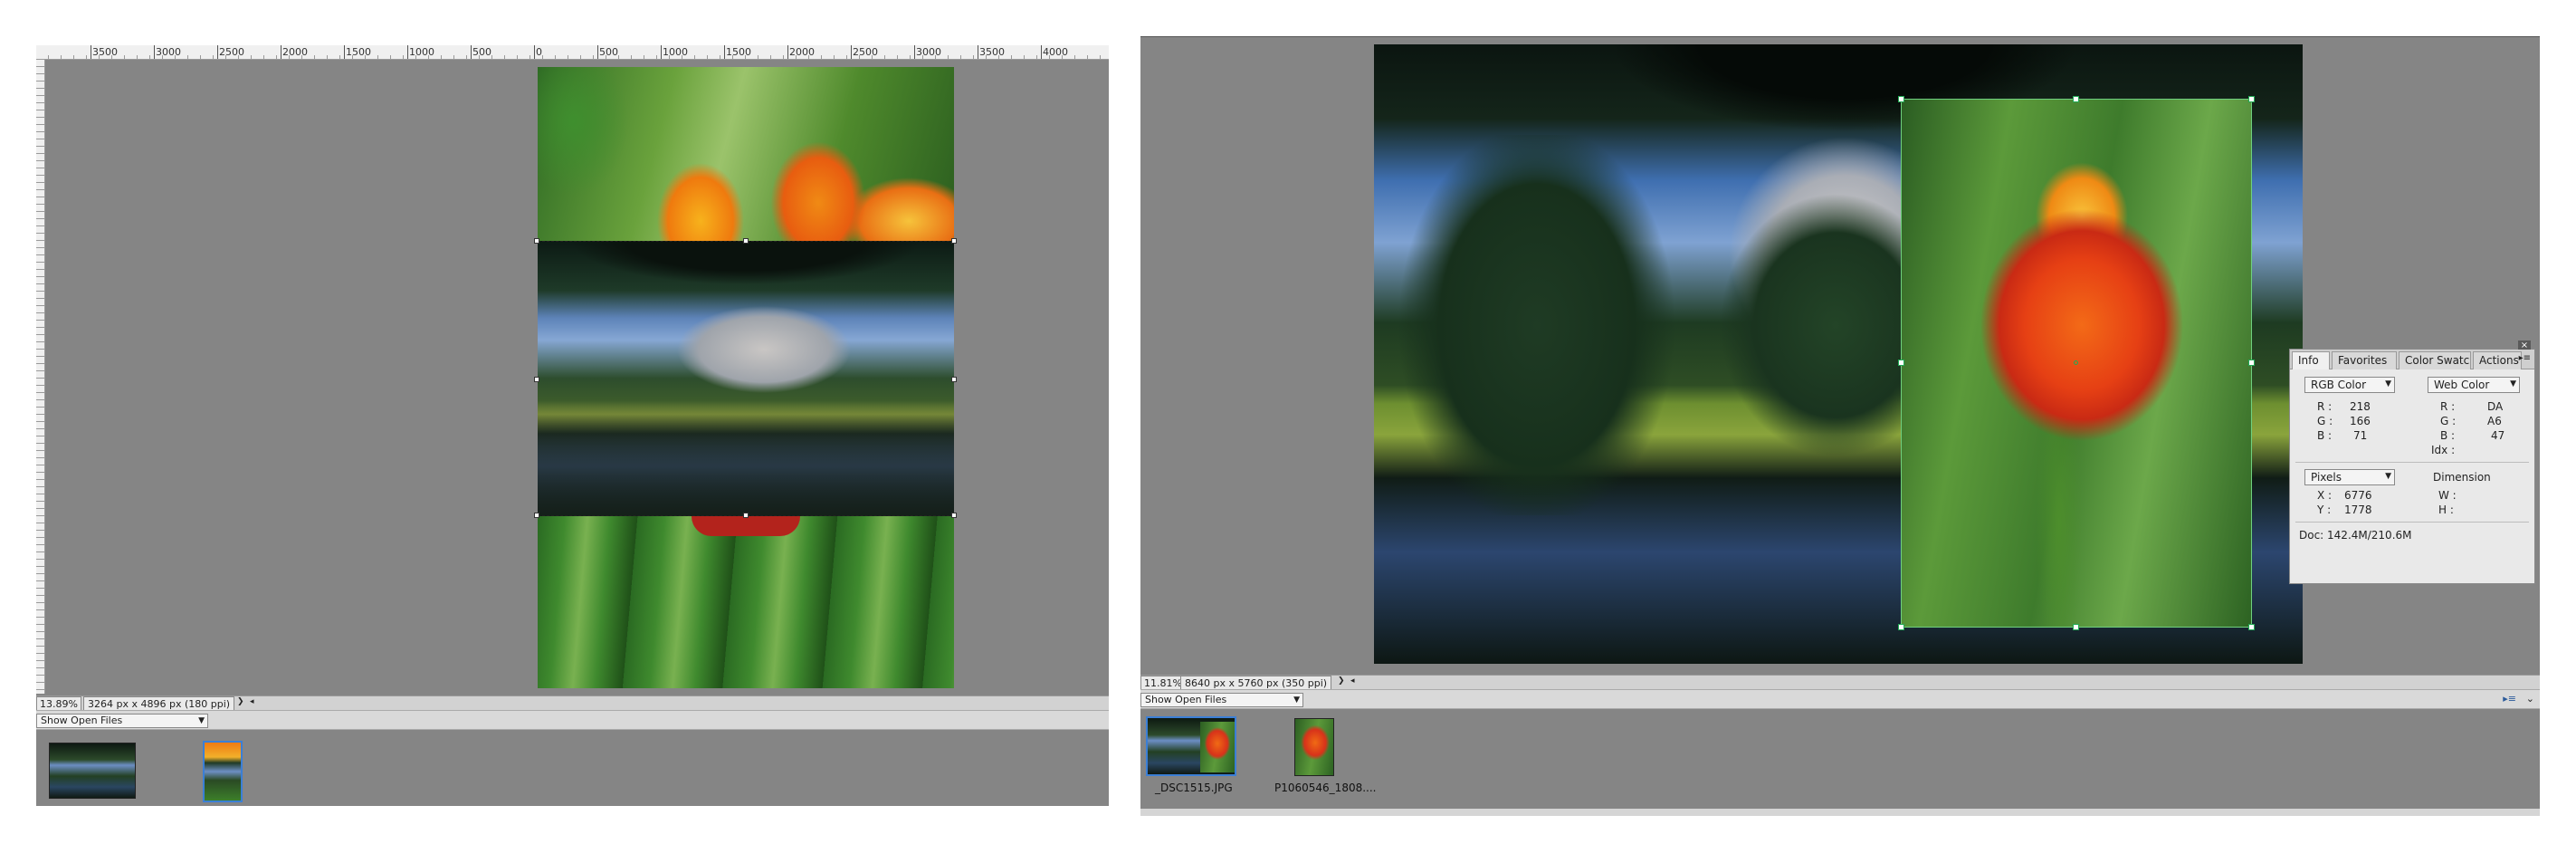 This screenshot has height=844, width=2576. What do you see at coordinates (92, 771) in the screenshot?
I see `thumbnail-landscape` at bounding box center [92, 771].